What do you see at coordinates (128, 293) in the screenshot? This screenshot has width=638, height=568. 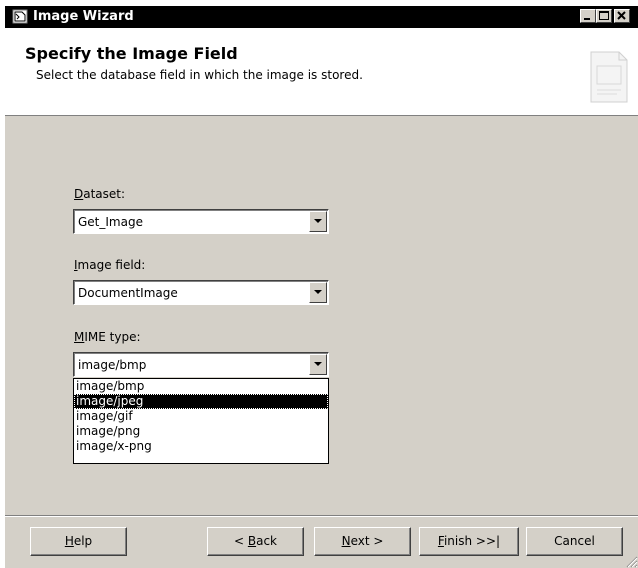 I see `image-field-value: DocumentImage` at bounding box center [128, 293].